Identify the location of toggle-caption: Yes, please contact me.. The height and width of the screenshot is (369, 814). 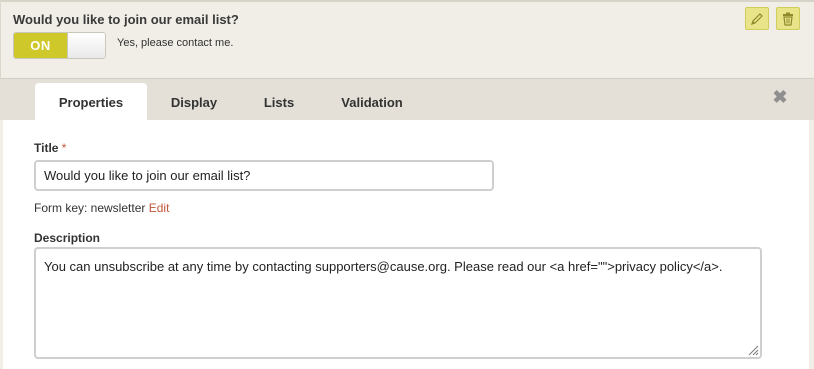
(175, 43).